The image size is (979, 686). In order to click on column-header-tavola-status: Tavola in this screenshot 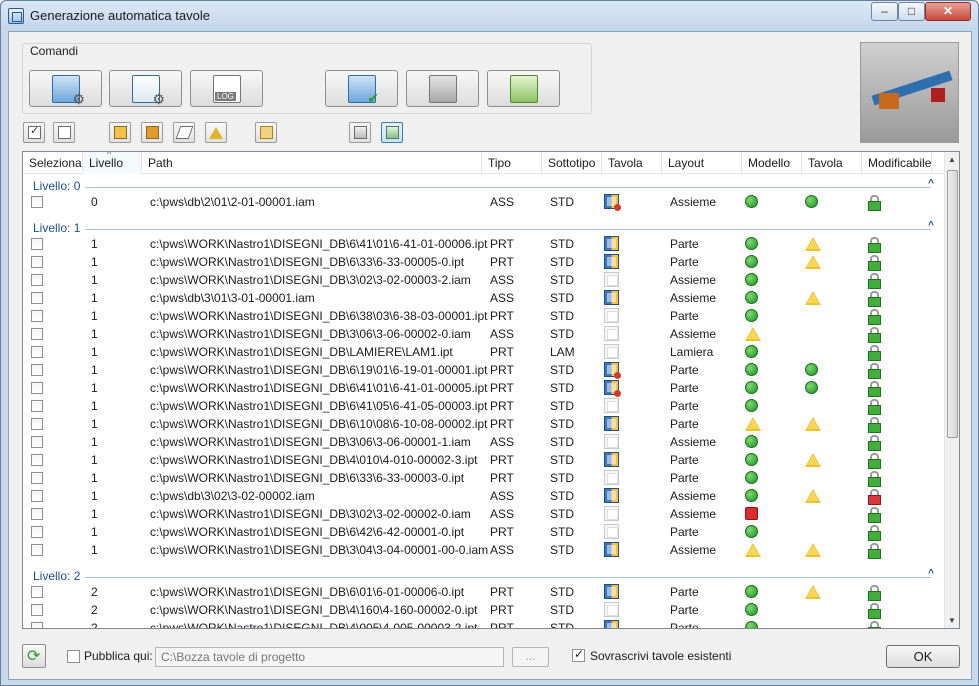, I will do `click(832, 163)`.